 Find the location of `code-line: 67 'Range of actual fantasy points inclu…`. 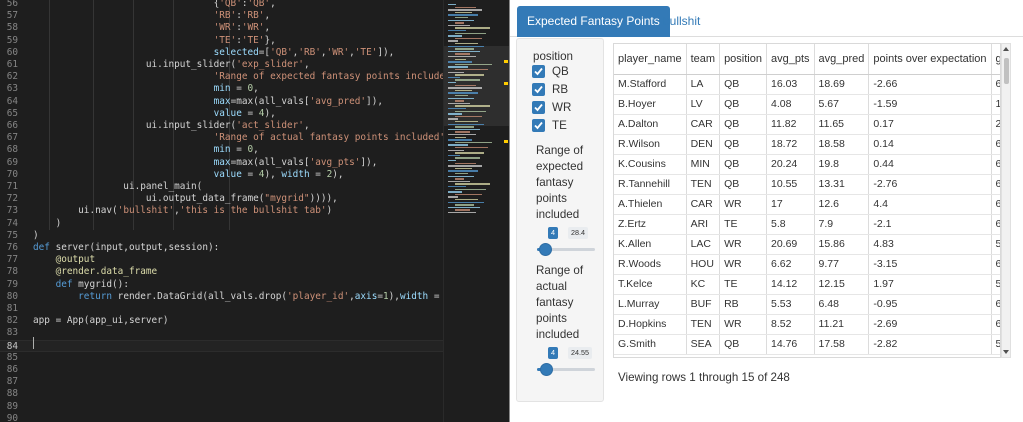

code-line: 67 'Range of actual fantasy points inclu… is located at coordinates (221, 138).